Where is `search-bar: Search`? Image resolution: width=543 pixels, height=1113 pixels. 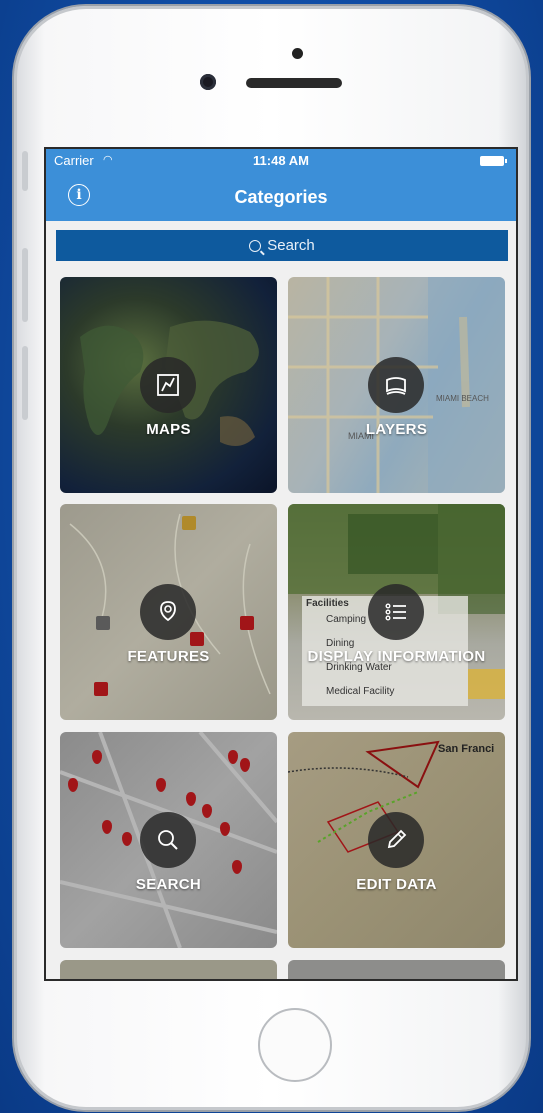 search-bar: Search is located at coordinates (282, 245).